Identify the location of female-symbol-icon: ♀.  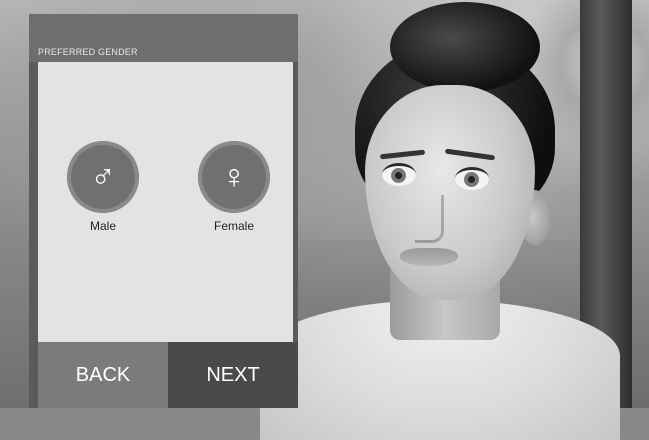
(234, 177).